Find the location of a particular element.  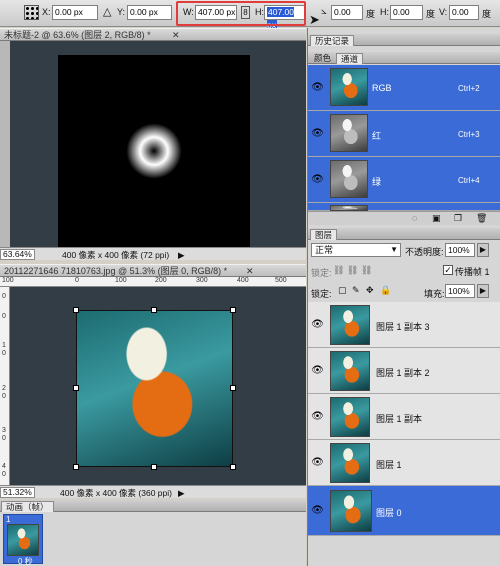

doc1-tab: 未标题-2 @ 63.6% (图层 2, RGB/8) * ✕ is located at coordinates (153, 34).